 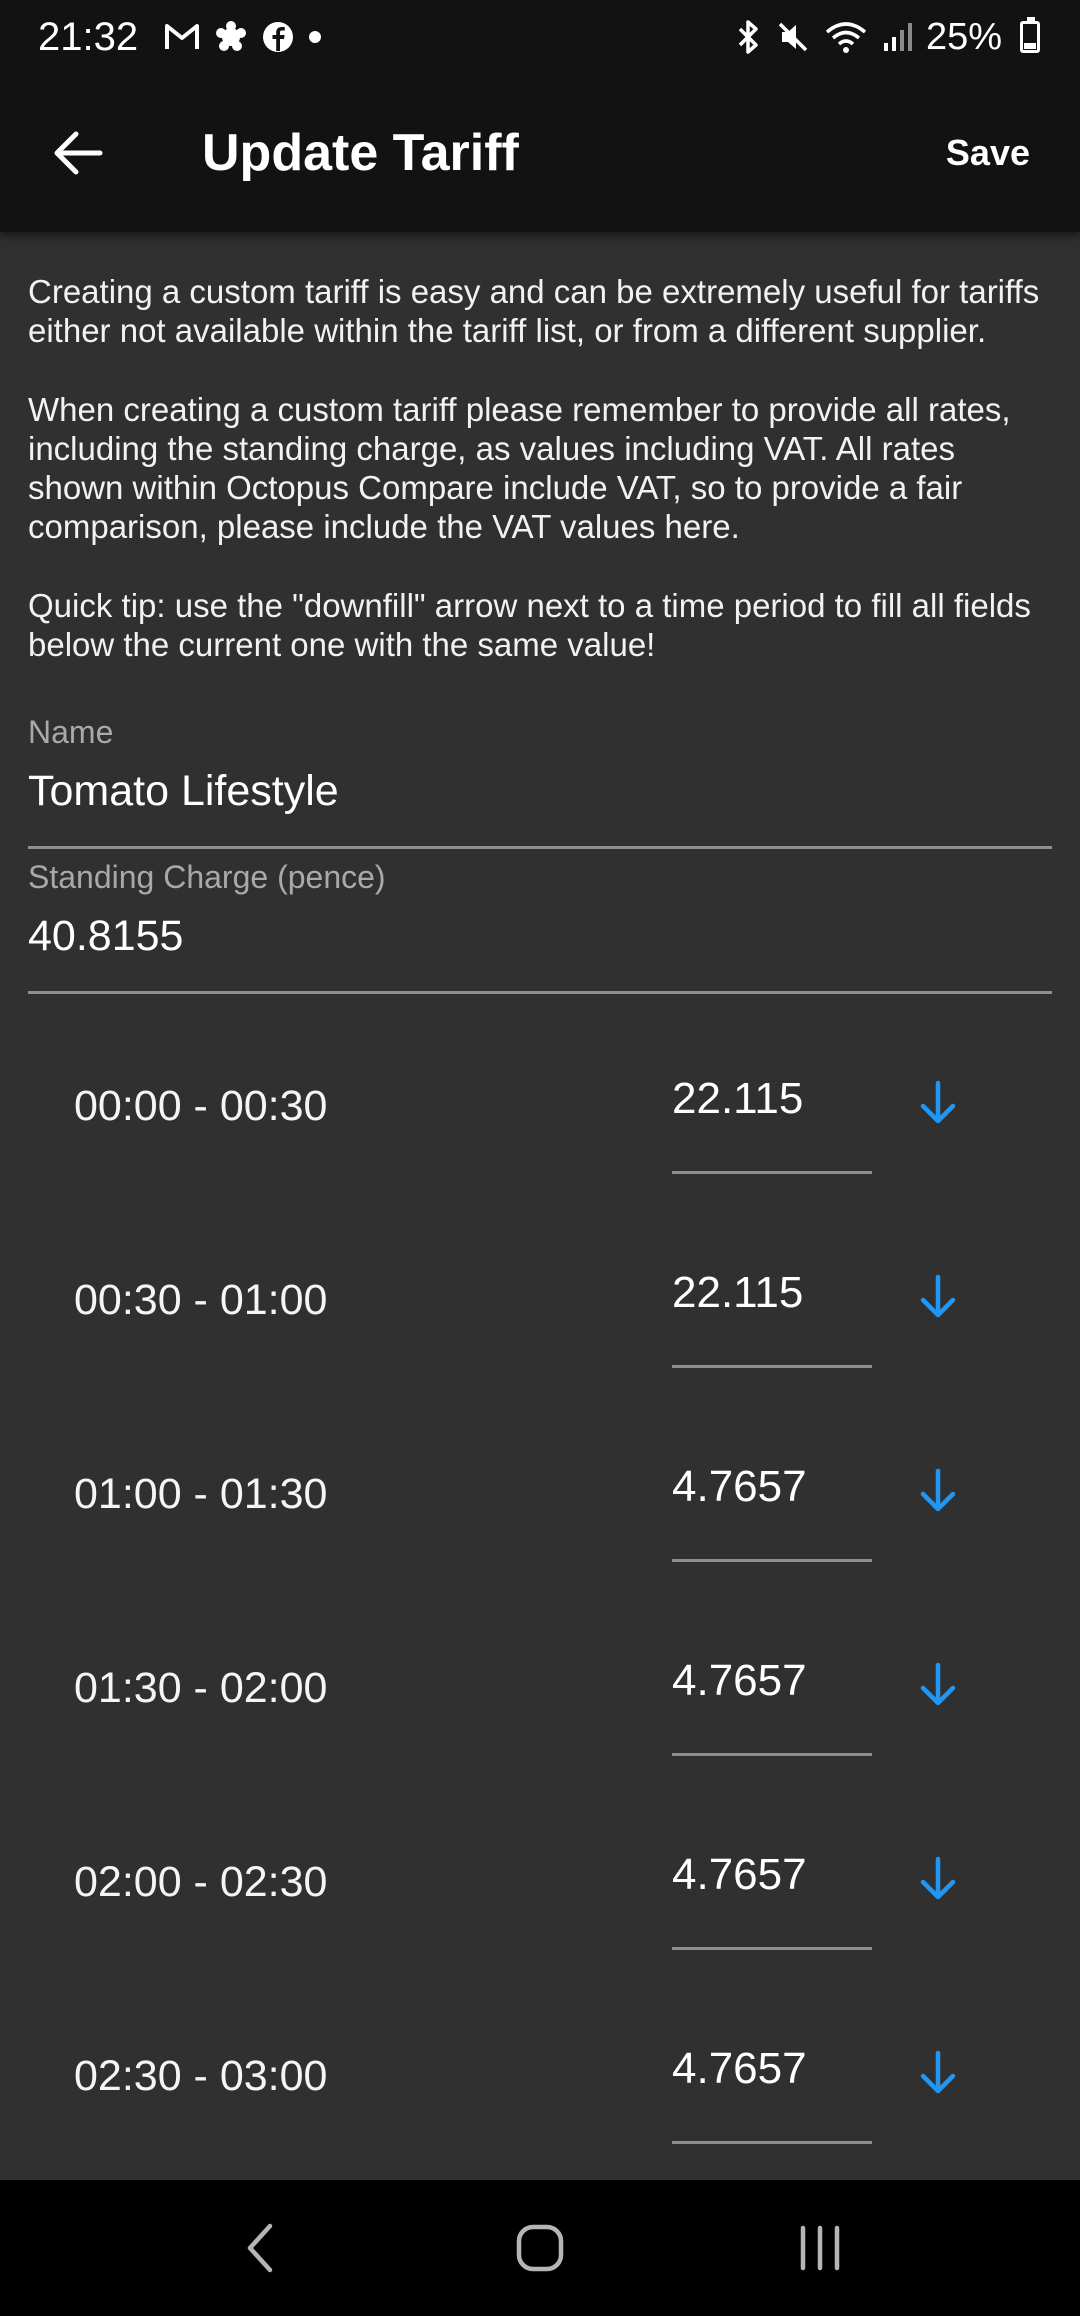 I want to click on battery-percent: 25%, so click(x=963, y=36).